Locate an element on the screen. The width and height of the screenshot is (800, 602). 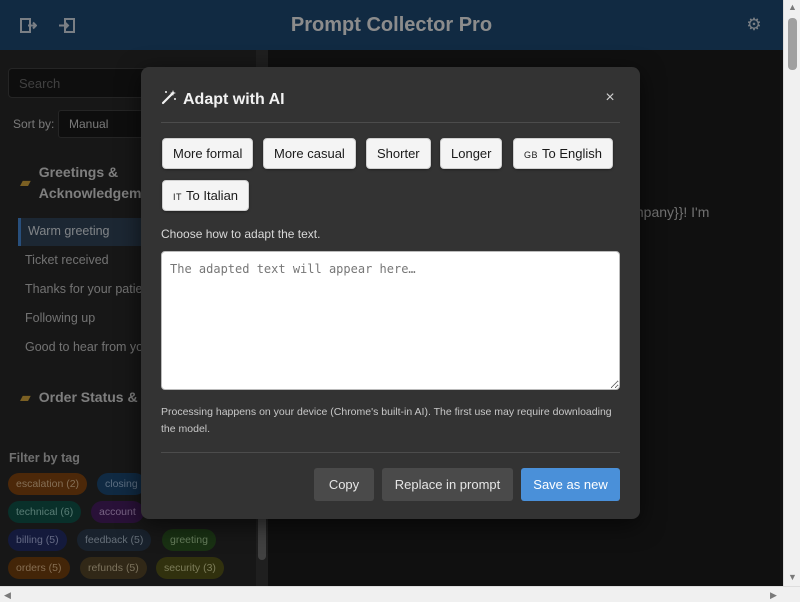
option-more-formal-button: More formal is located at coordinates (208, 153).